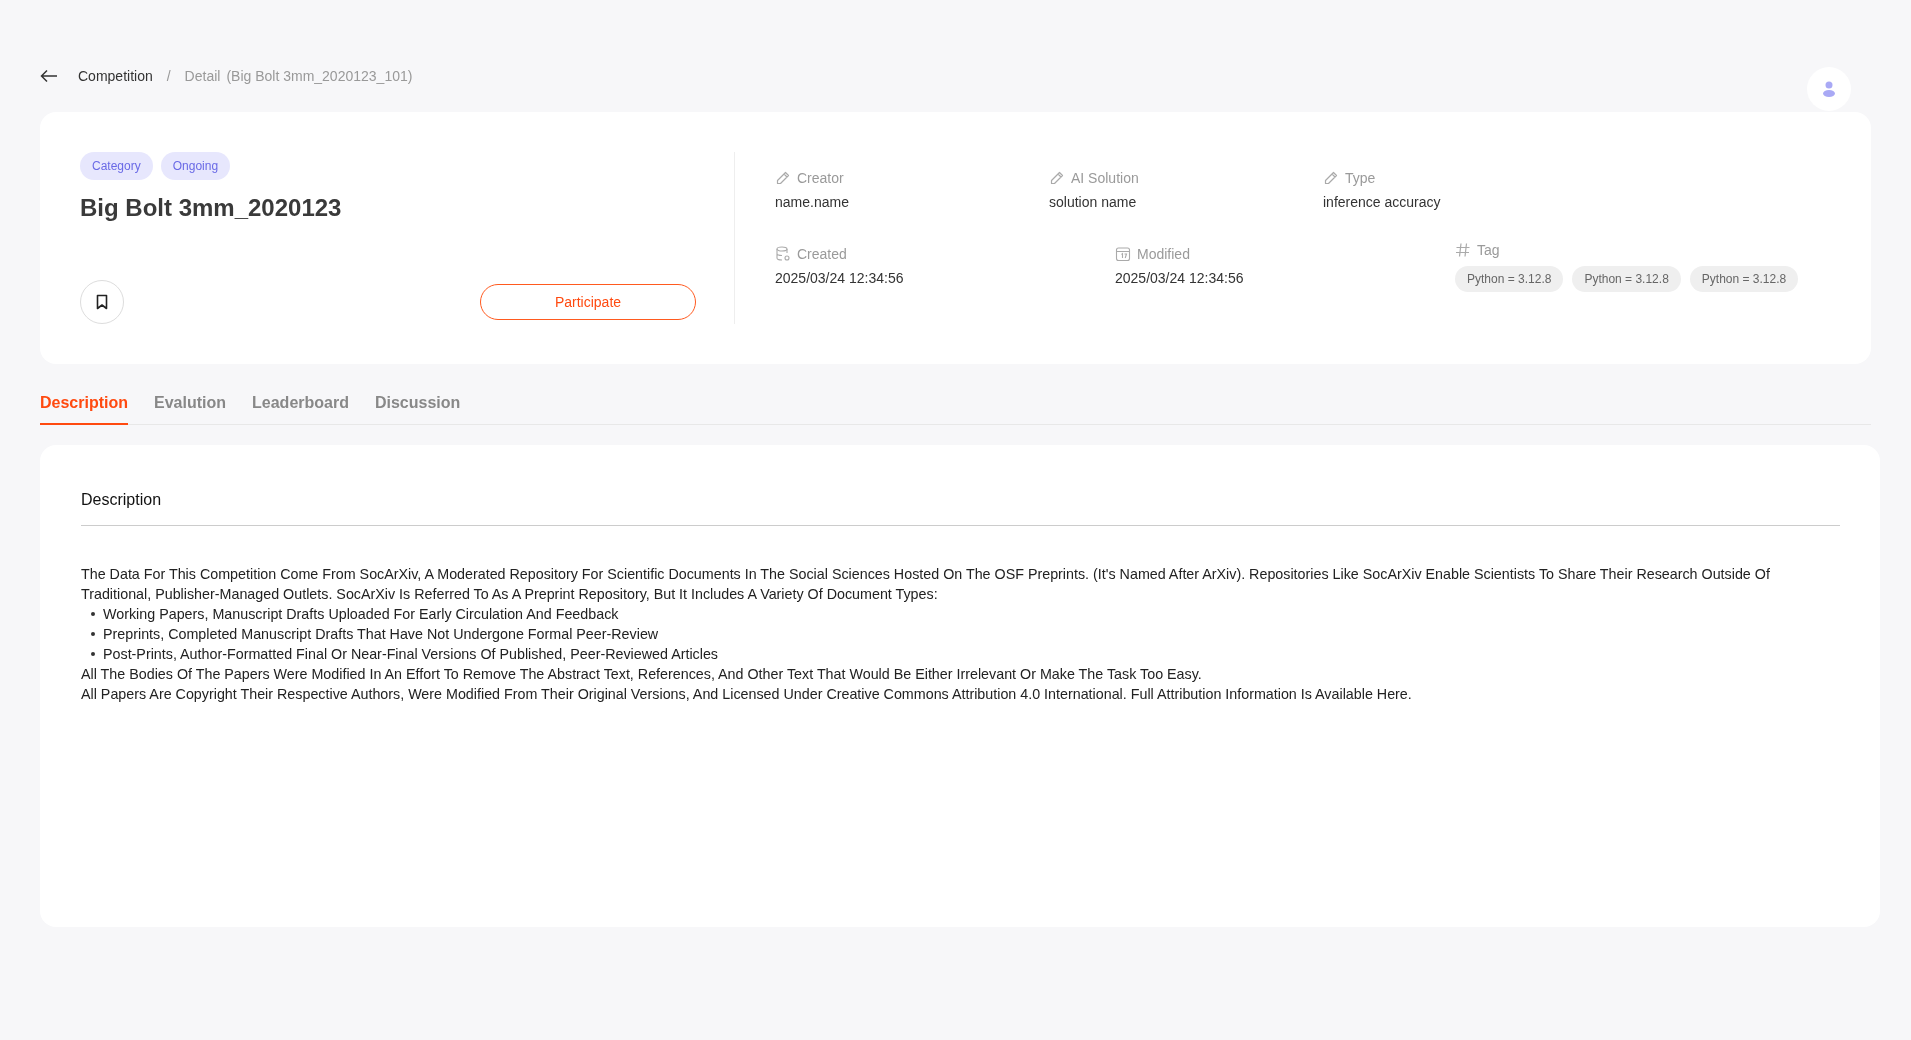 The image size is (1911, 1040). Describe the element at coordinates (1829, 89) in the screenshot. I see `user-icon` at that location.